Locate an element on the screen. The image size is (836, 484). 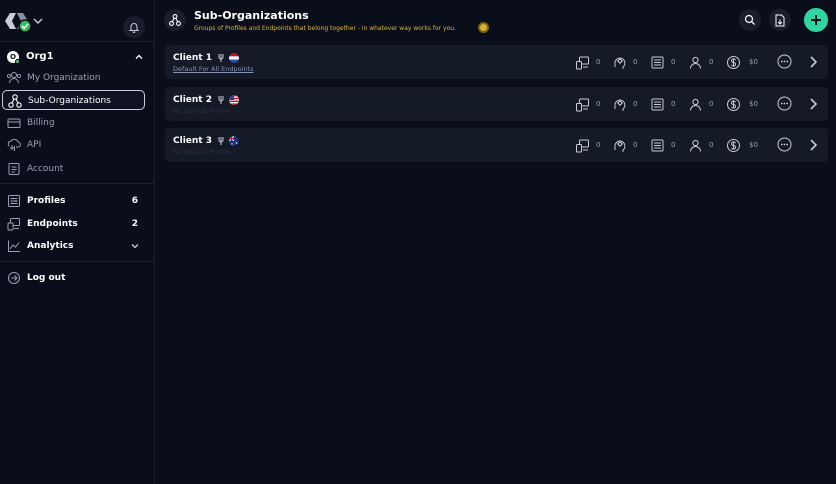
logo-row is located at coordinates (77, 23).